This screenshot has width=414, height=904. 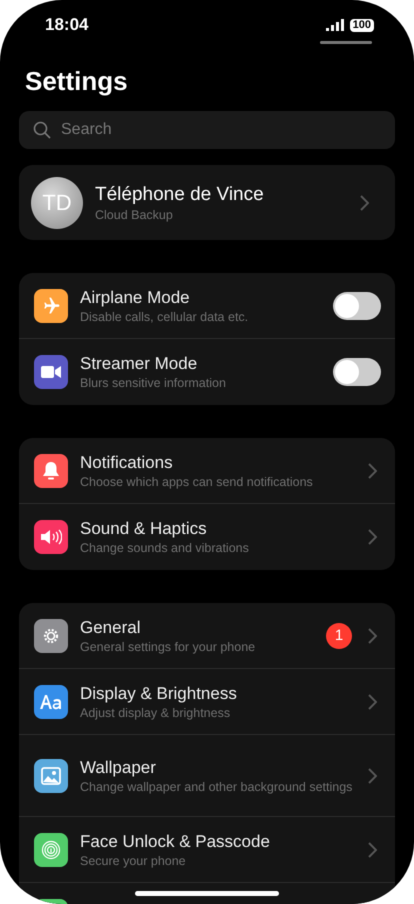 What do you see at coordinates (207, 471) in the screenshot?
I see `settings-row: Notifications Choose which apps can send notifications` at bounding box center [207, 471].